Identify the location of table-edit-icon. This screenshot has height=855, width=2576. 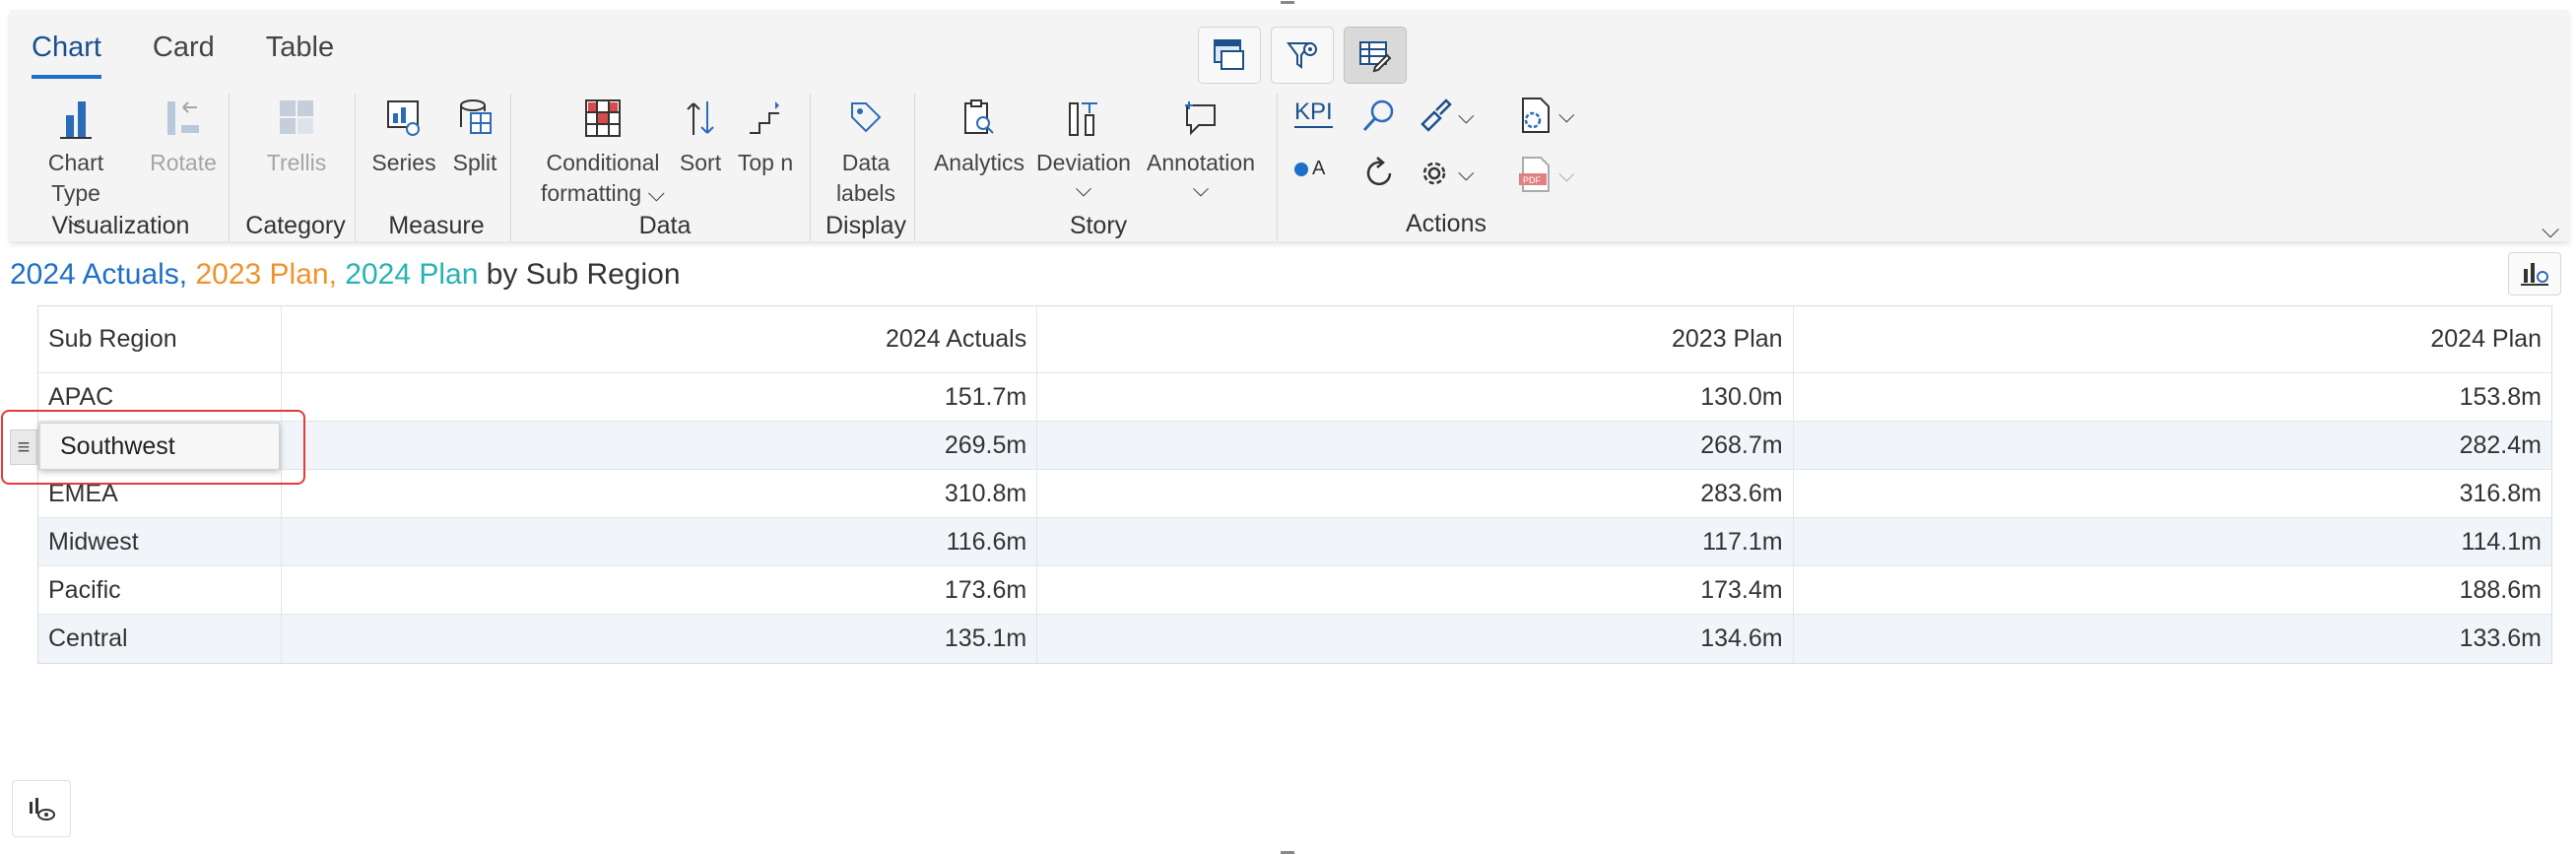
(1376, 57).